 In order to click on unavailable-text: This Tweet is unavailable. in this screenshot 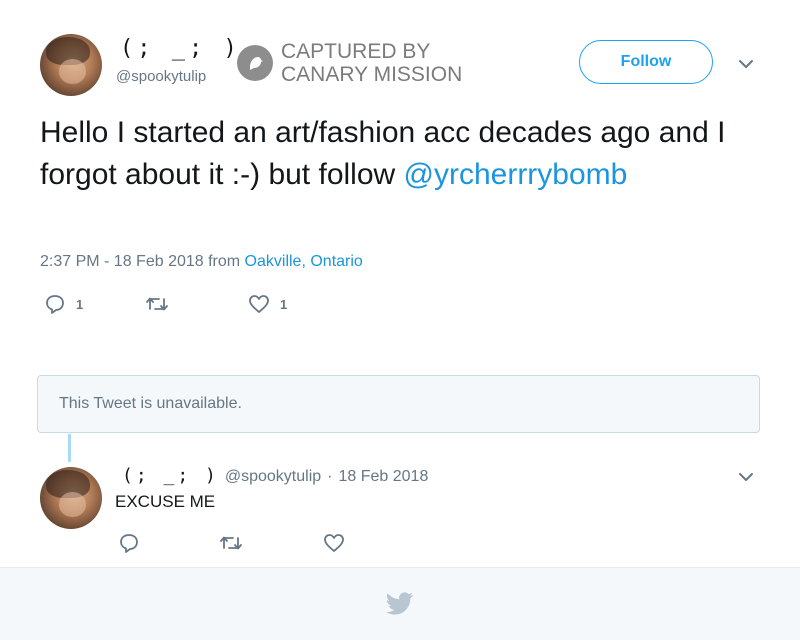, I will do `click(150, 403)`.